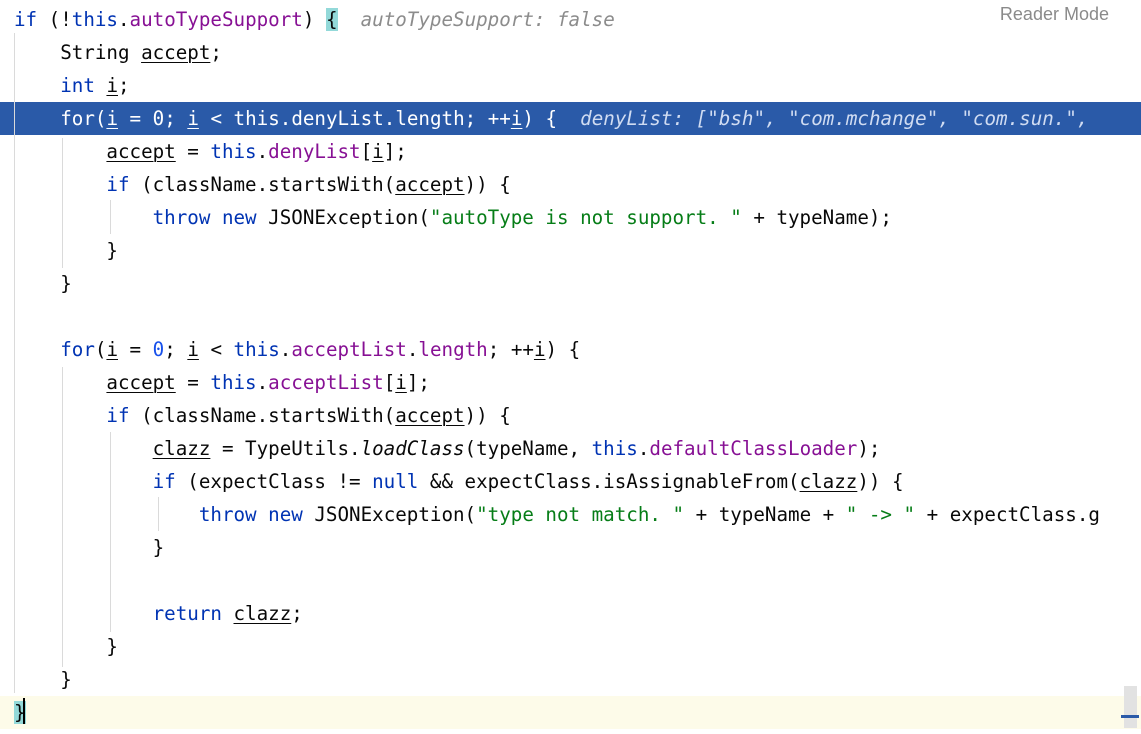  What do you see at coordinates (765, 514) in the screenshot?
I see `code-token: + typeName +` at bounding box center [765, 514].